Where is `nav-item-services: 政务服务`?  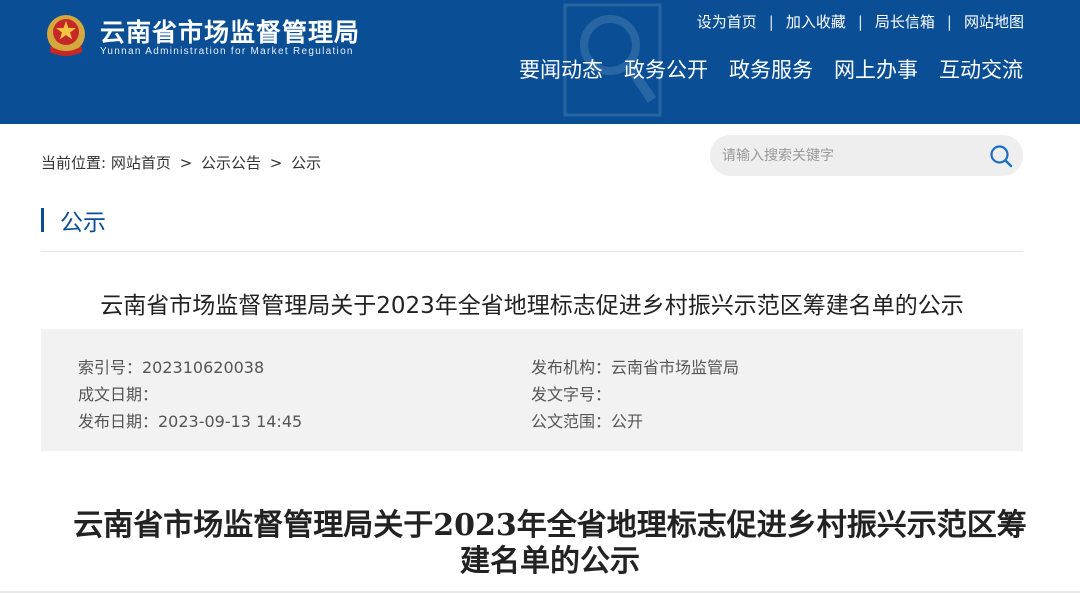 nav-item-services: 政务服务 is located at coordinates (771, 69).